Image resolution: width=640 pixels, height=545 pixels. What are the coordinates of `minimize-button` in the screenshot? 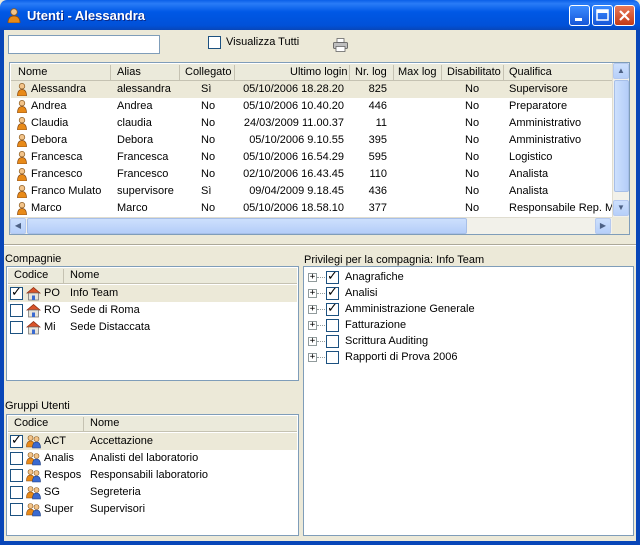 It's located at (579, 15).